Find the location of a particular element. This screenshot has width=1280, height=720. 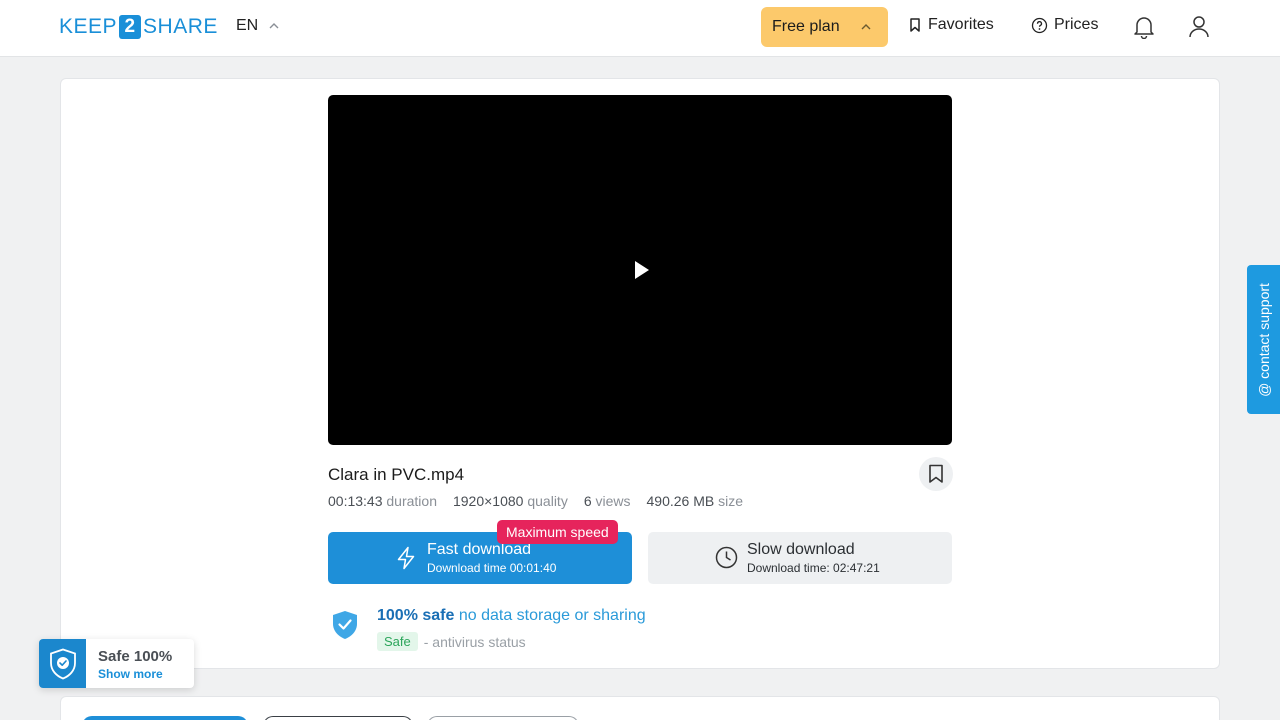

logo-text-share: SHARE is located at coordinates (180, 26).